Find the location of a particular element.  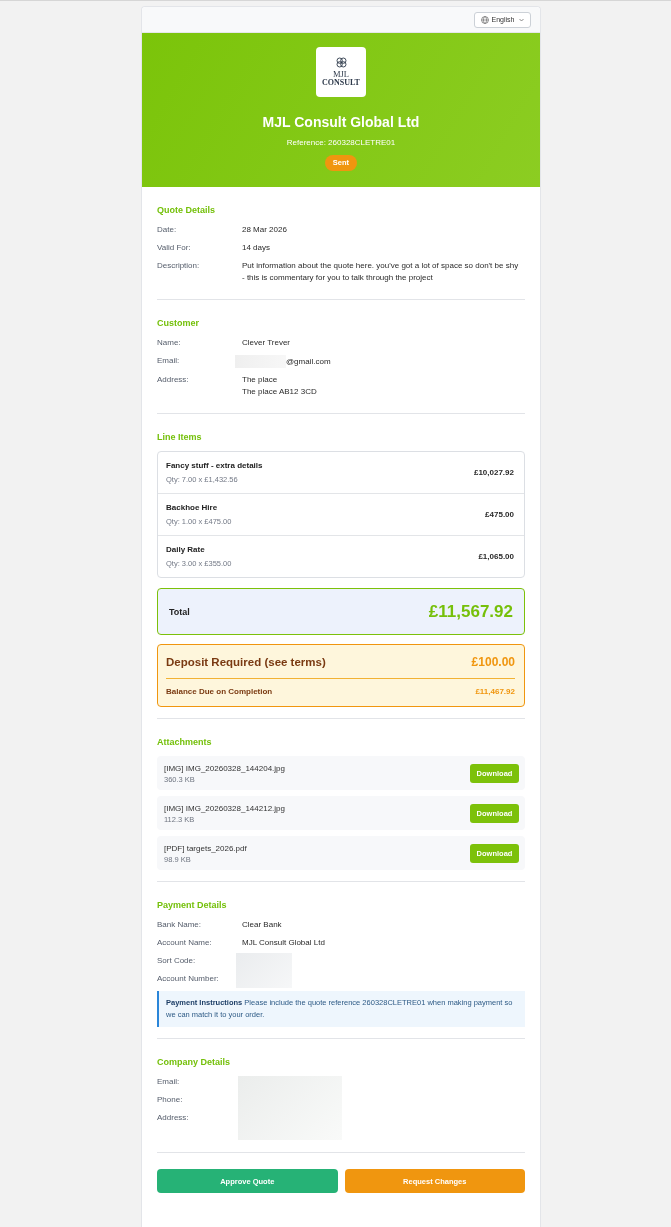

globe-icon is located at coordinates (484, 19).